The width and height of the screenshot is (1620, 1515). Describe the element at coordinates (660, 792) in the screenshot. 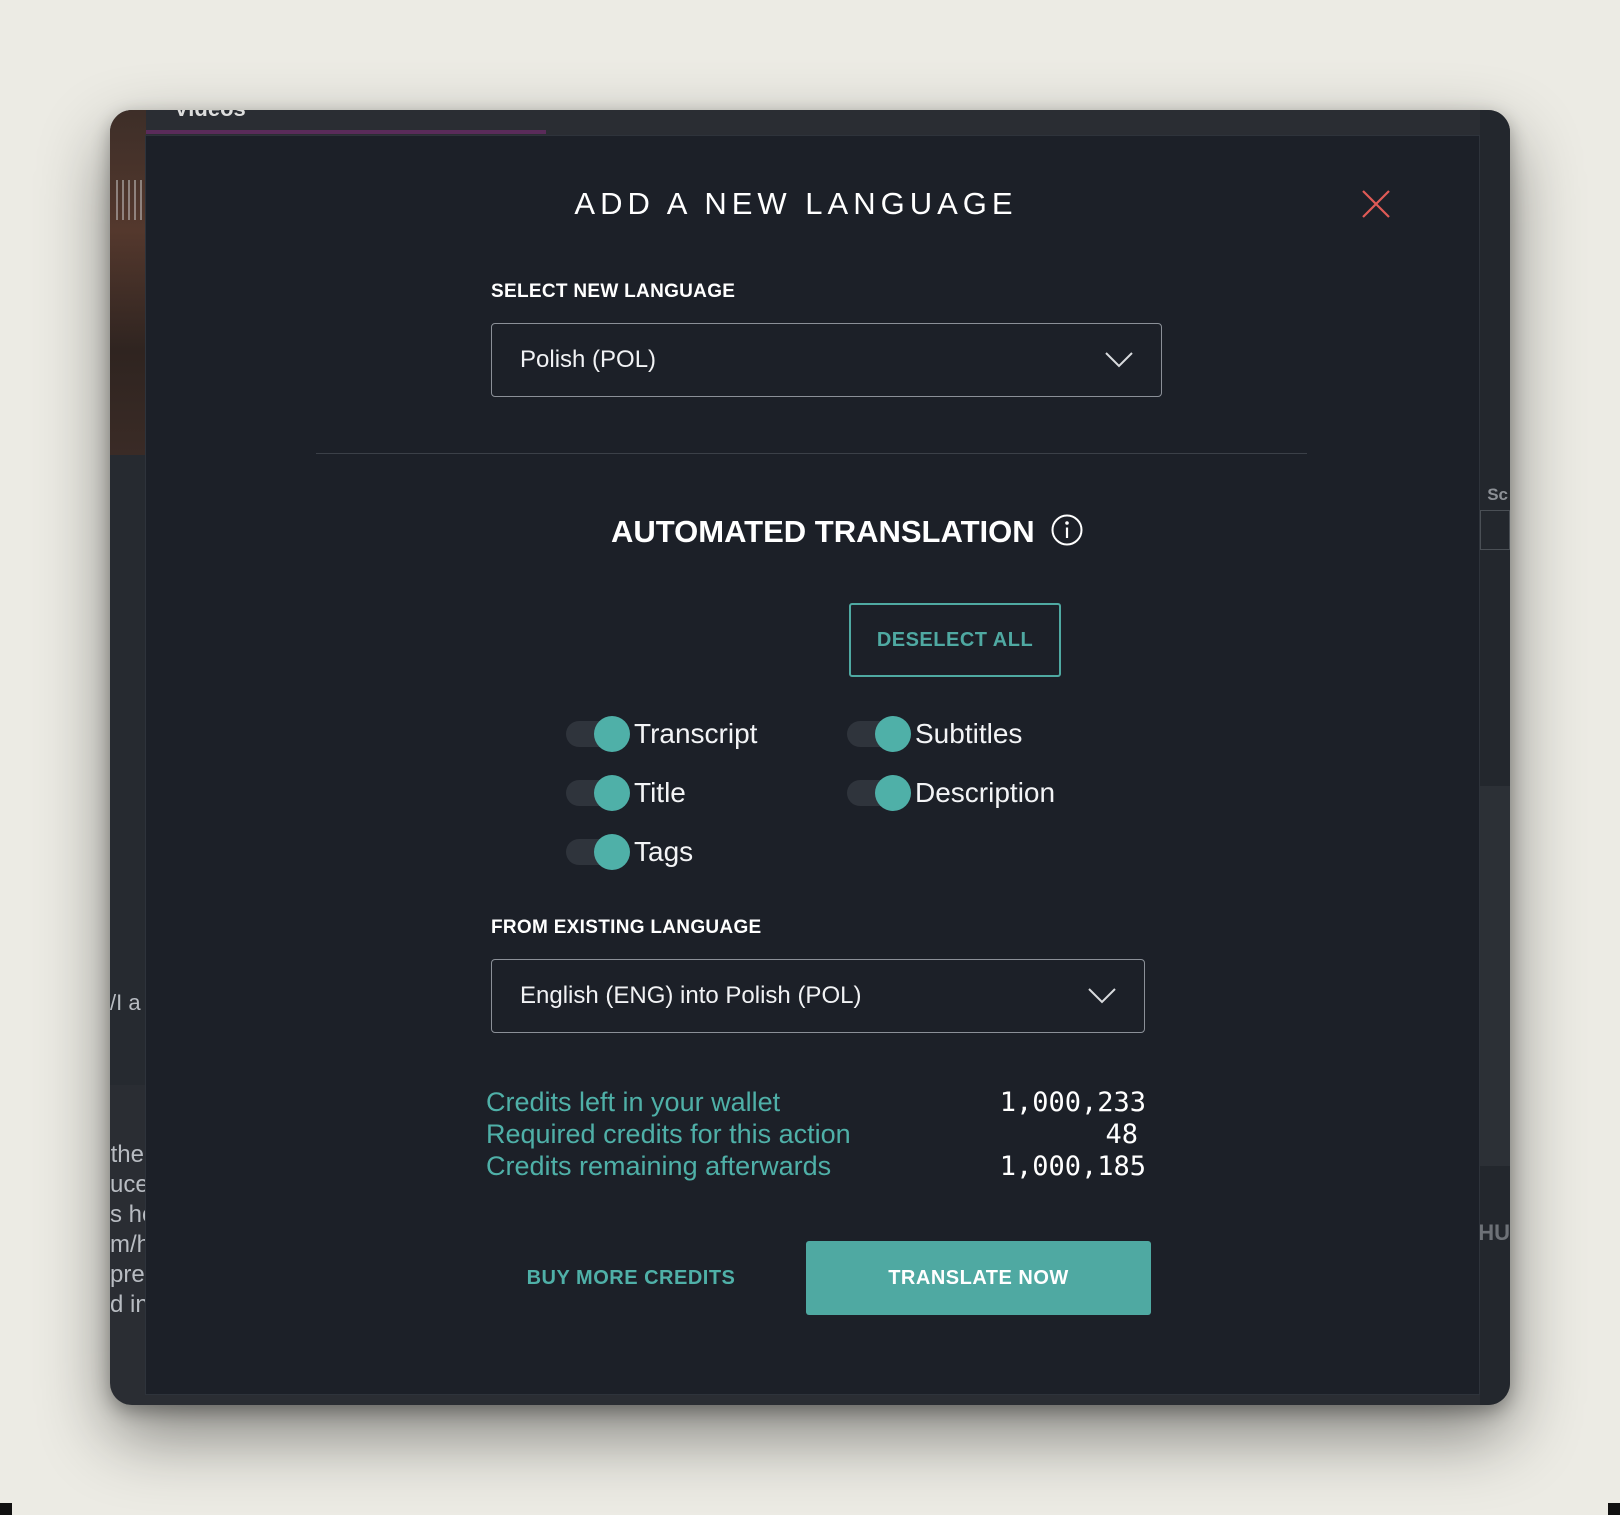

I see `toggle-label: Title` at that location.